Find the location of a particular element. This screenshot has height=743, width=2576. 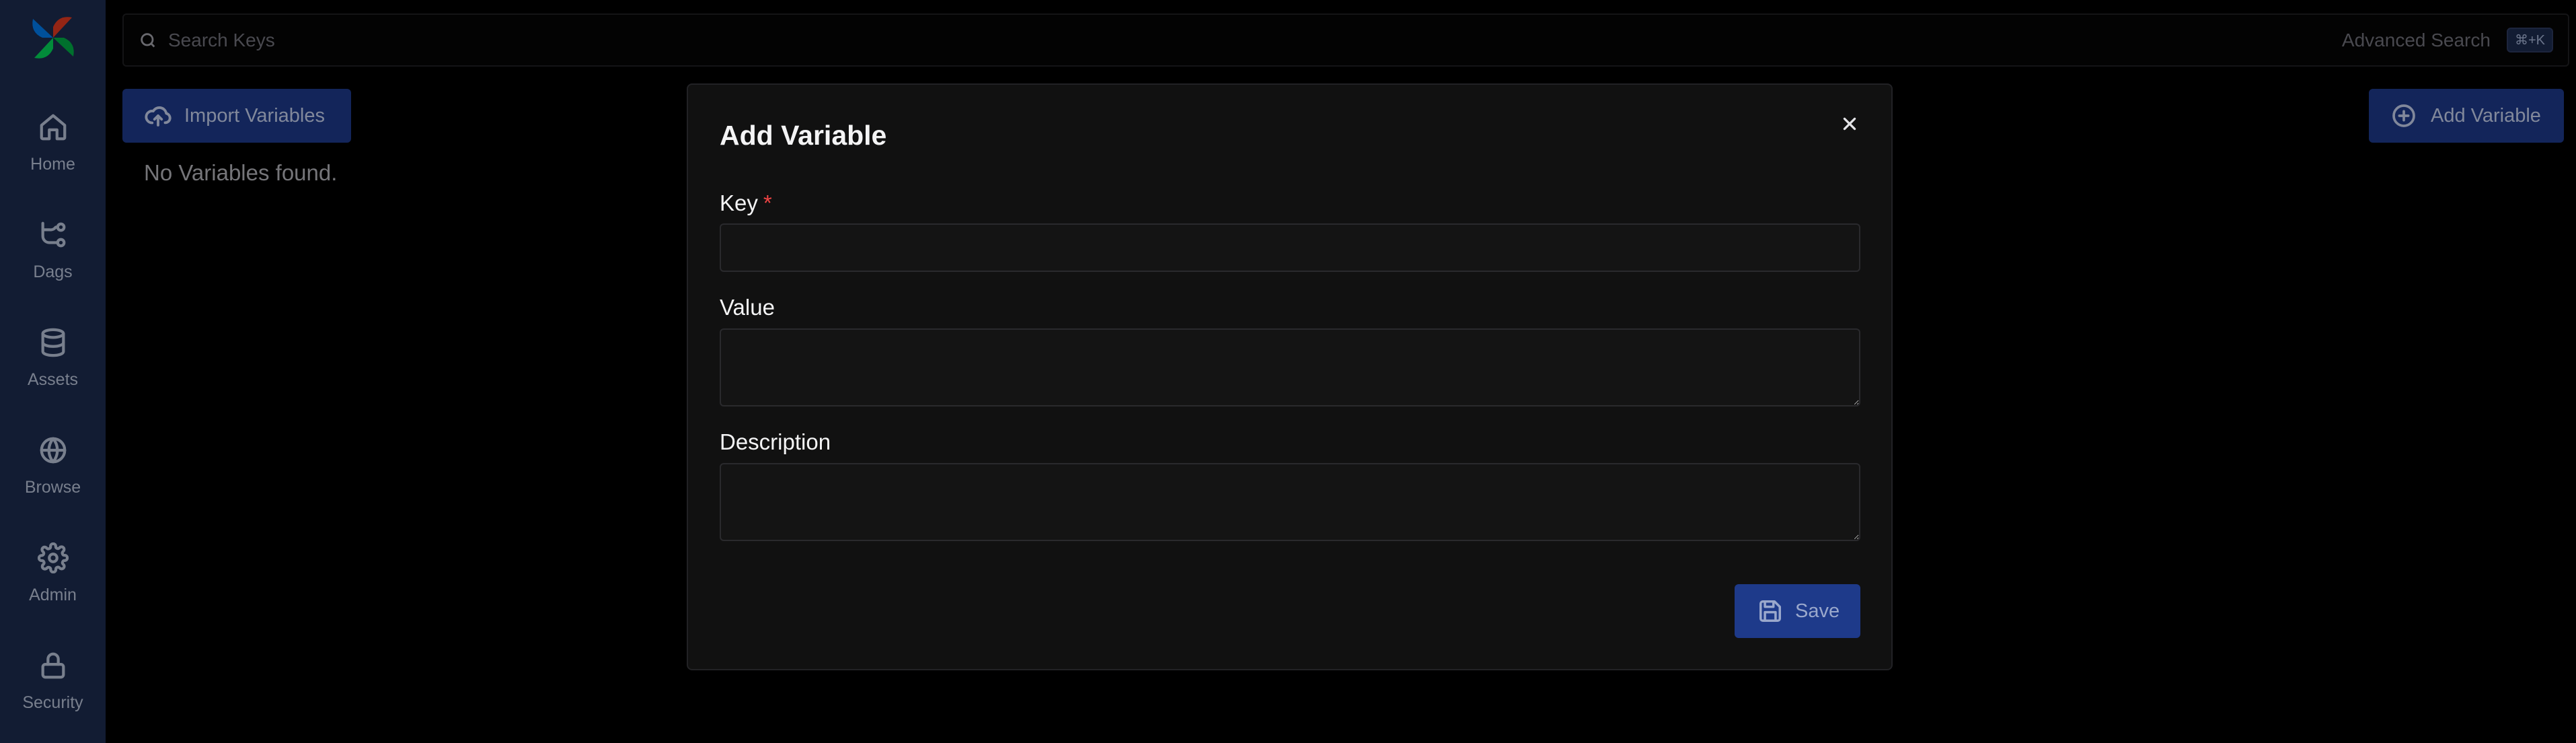

required-marker: * is located at coordinates (767, 202).